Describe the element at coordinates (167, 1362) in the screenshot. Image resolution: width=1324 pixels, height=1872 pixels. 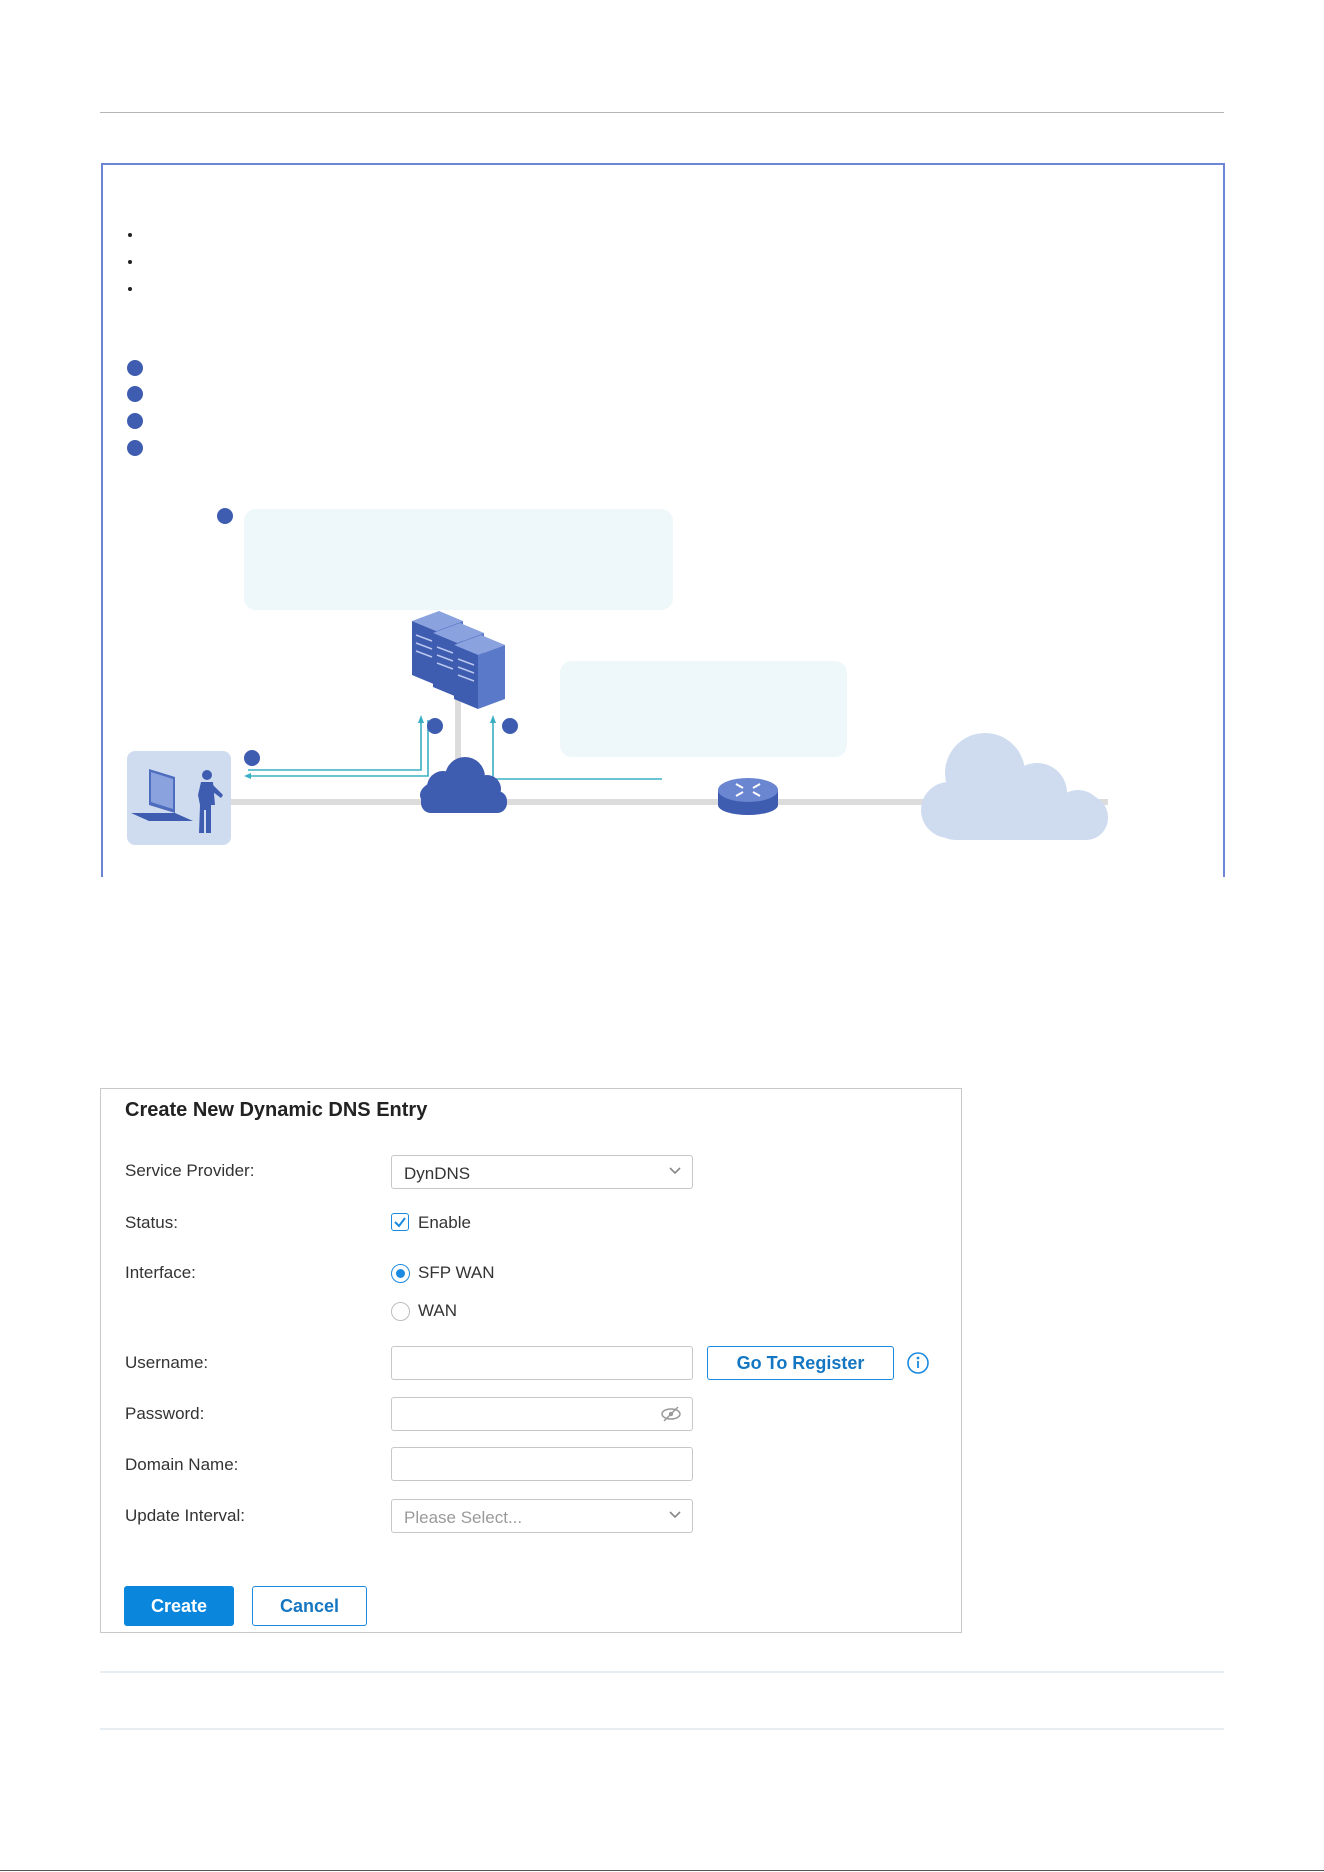
I see `username-label: Username:` at that location.